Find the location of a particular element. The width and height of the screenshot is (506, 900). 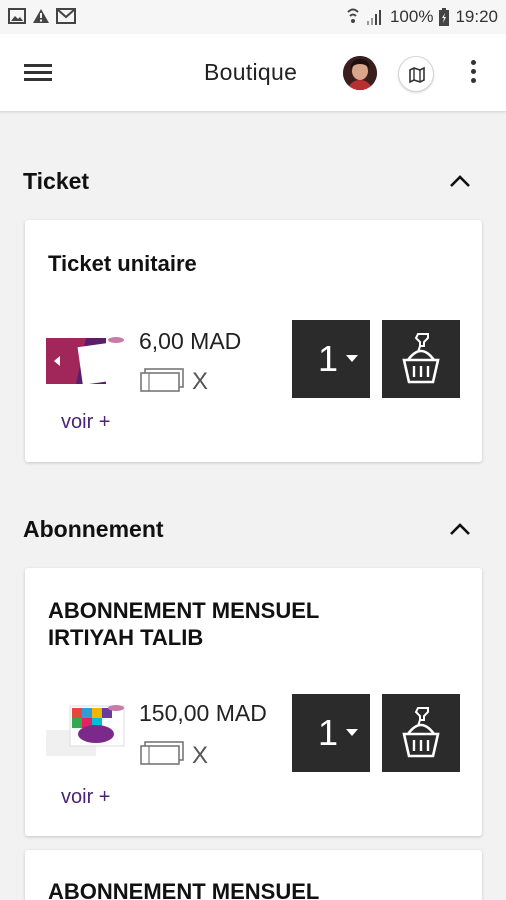

clock: 19:20 is located at coordinates (476, 16).